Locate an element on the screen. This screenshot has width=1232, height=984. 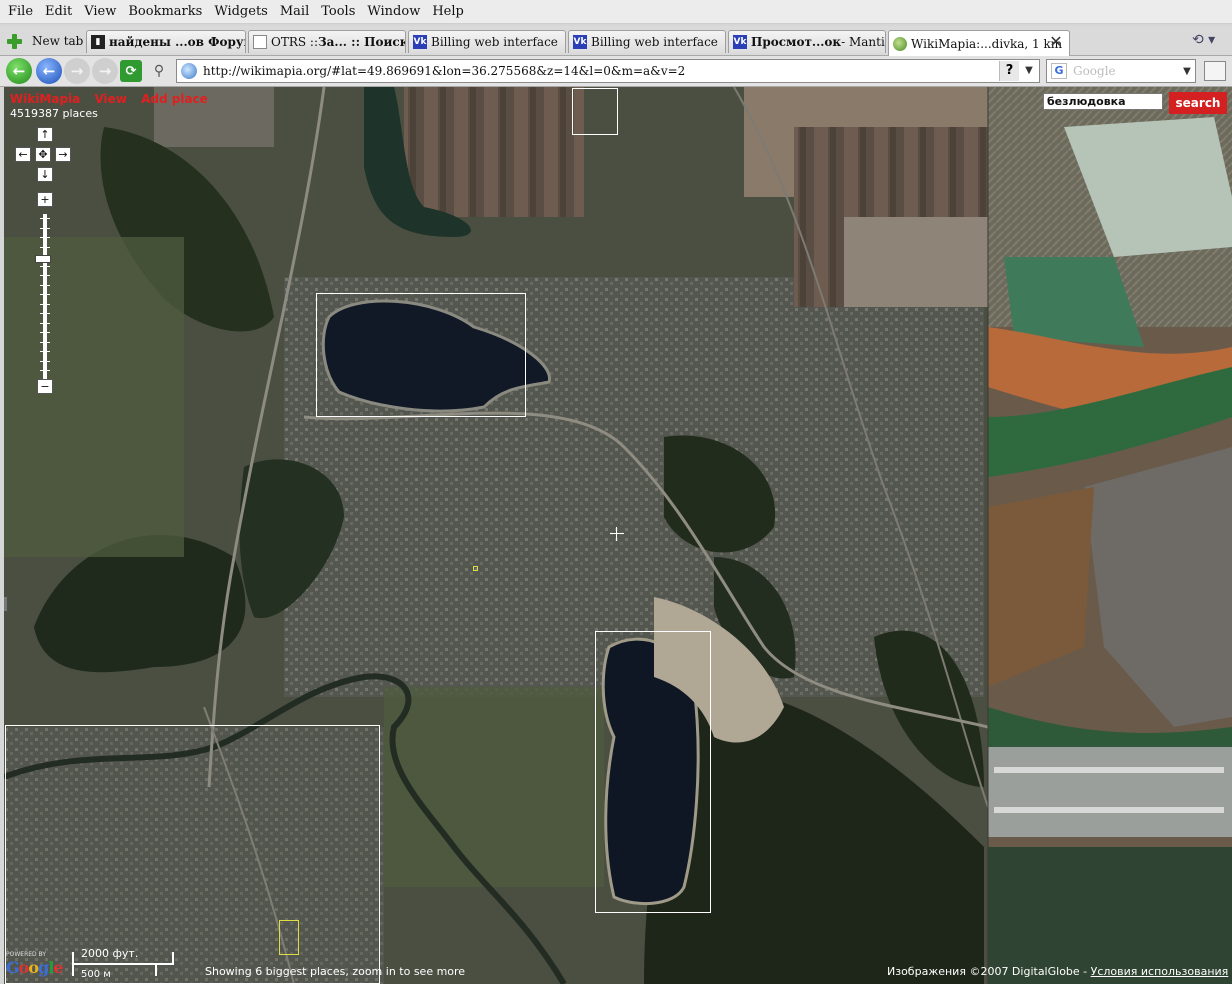
place-point is located at coordinates (475, 568).